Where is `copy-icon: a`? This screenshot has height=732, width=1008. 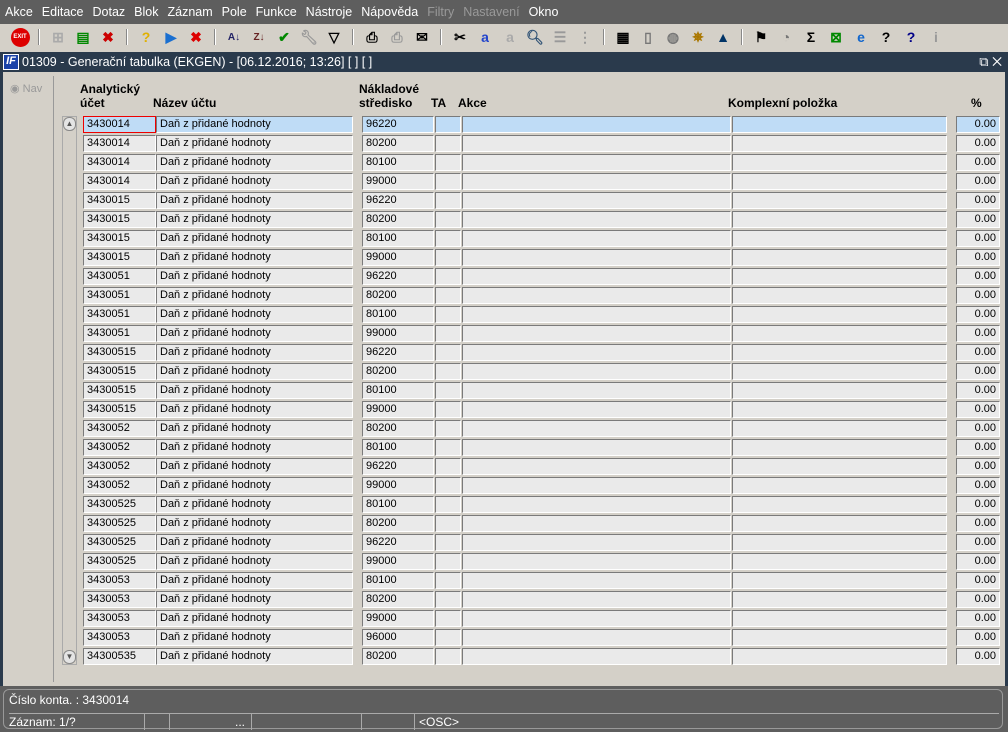 copy-icon: a is located at coordinates (485, 37).